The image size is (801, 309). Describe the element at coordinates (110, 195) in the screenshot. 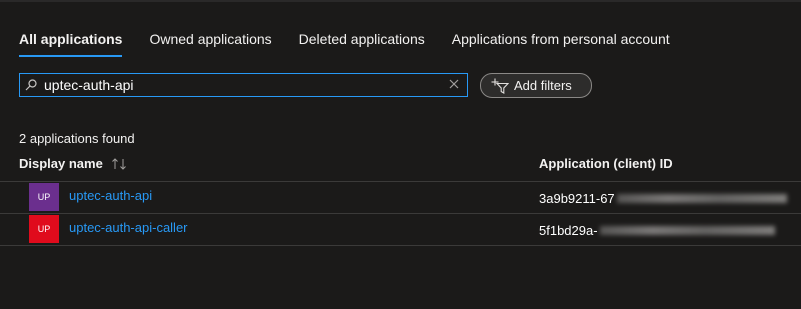

I see `app-name-link: uptec-auth-api` at that location.